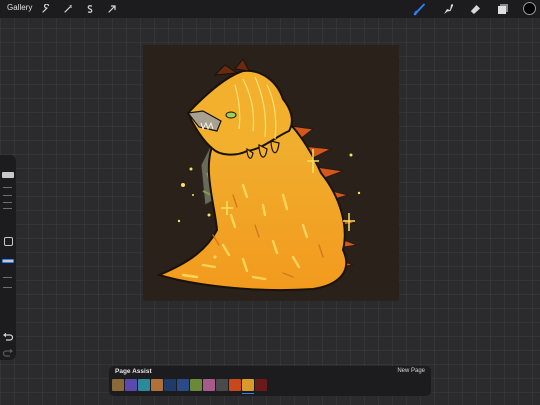 This screenshot has width=540, height=405. Describe the element at coordinates (90, 9) in the screenshot. I see `selection-icon` at that location.